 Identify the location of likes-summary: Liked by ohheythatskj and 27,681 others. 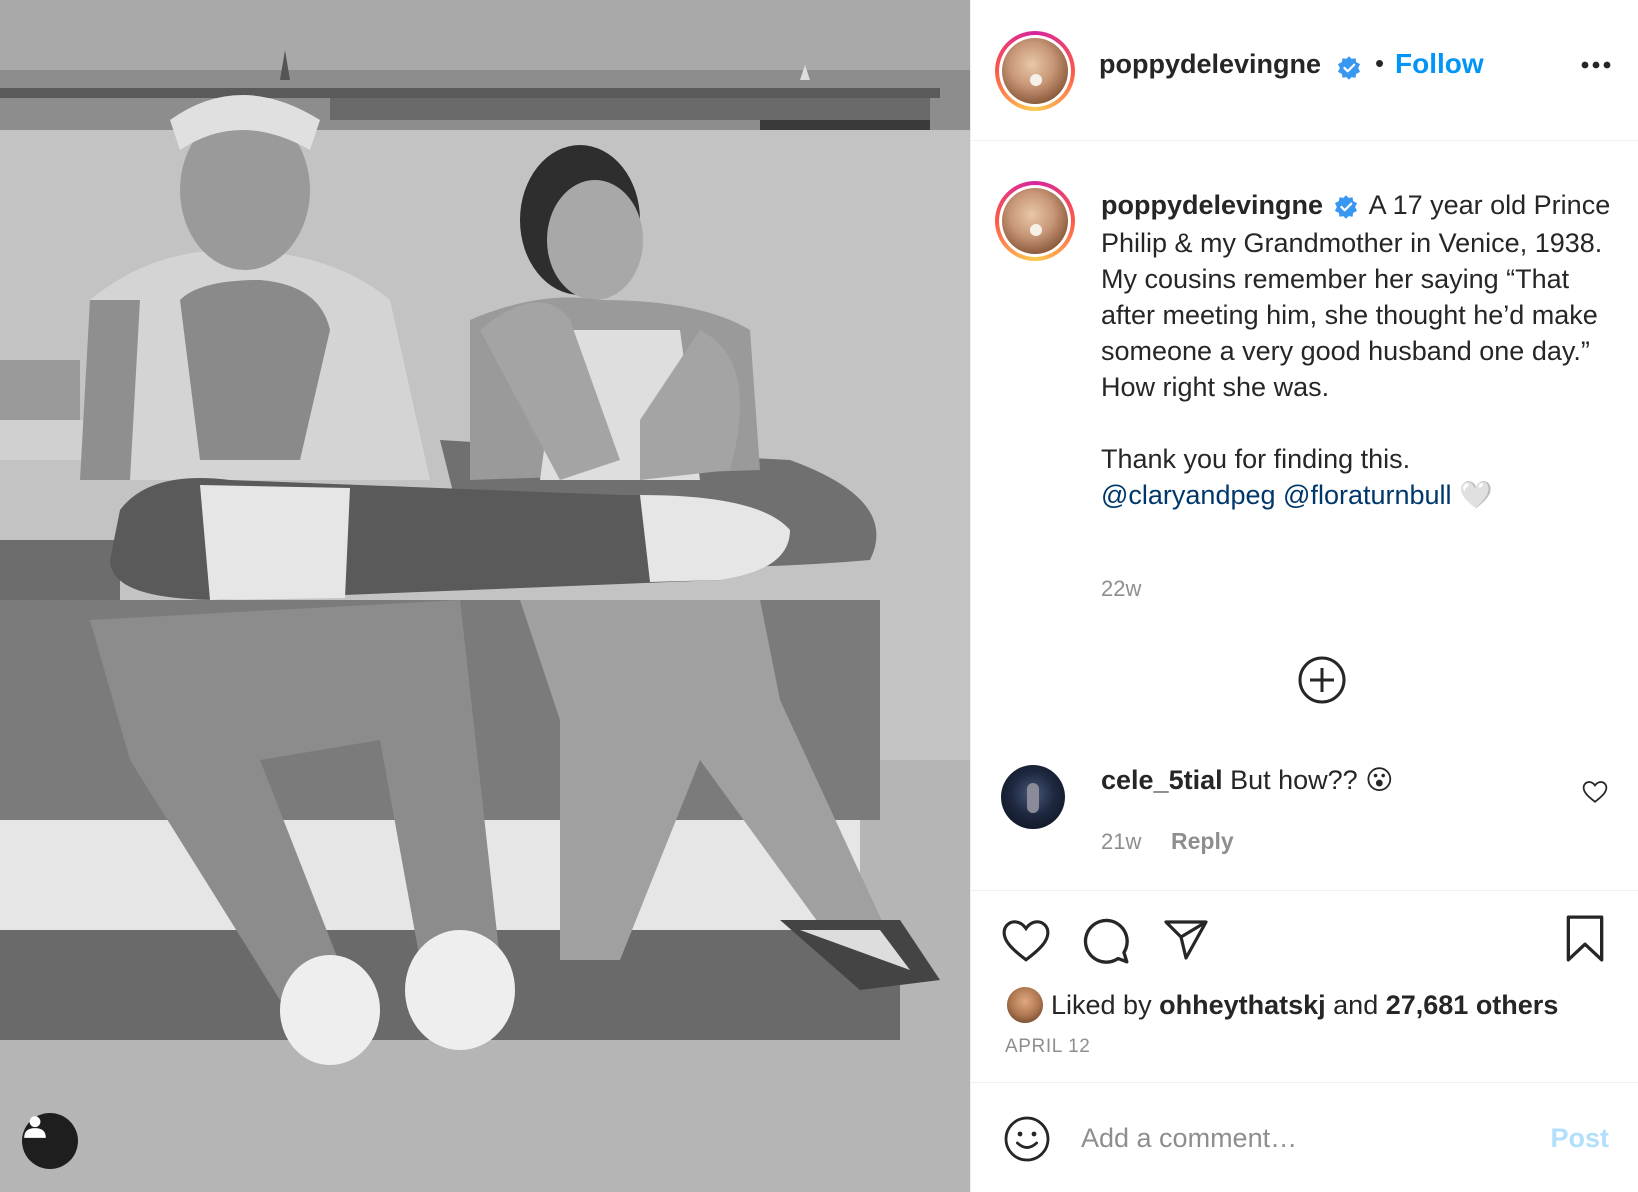
(1281, 1005).